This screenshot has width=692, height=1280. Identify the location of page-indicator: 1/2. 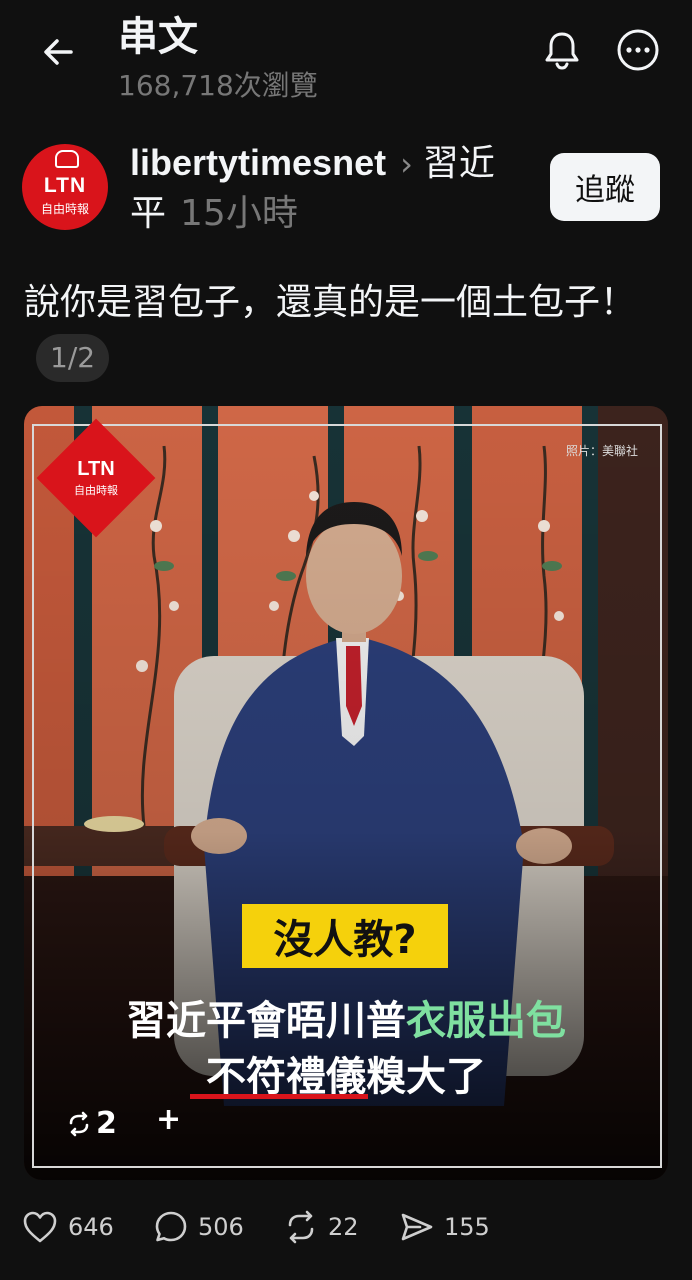
(73, 358).